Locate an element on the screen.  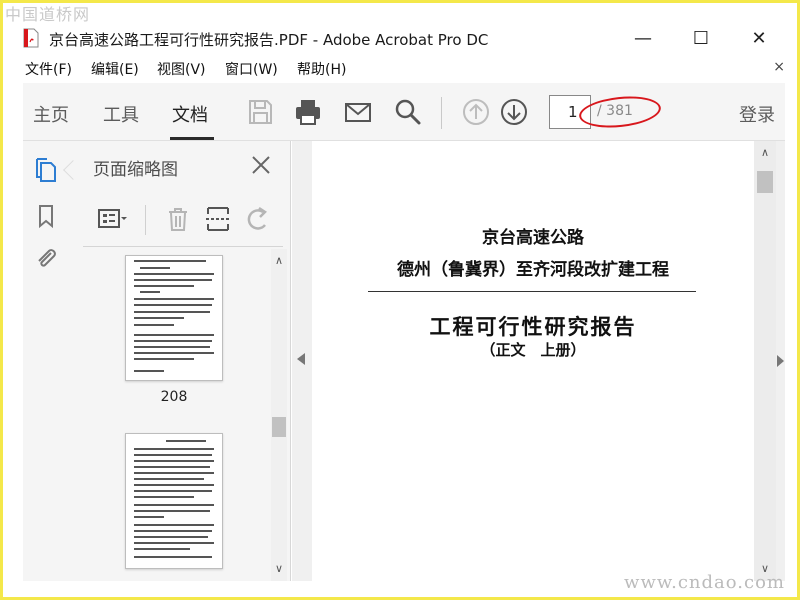
tool-separator is located at coordinates (145, 220).